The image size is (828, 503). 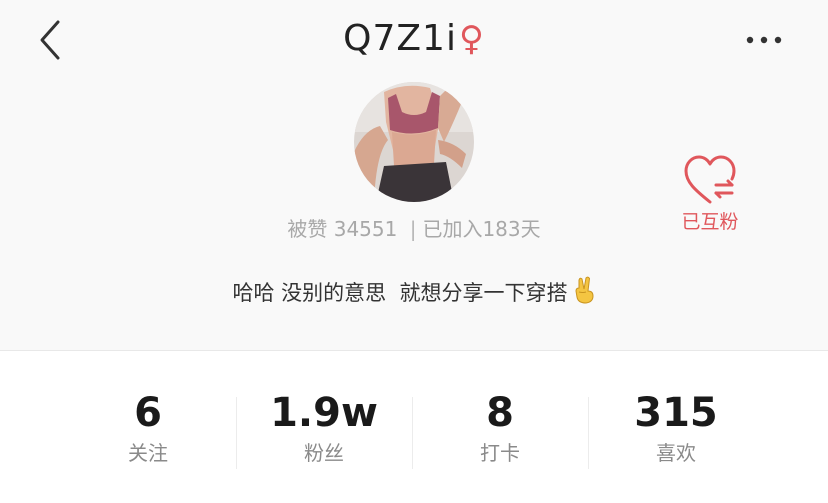 What do you see at coordinates (307, 229) in the screenshot?
I see `likes-label: 被赞` at bounding box center [307, 229].